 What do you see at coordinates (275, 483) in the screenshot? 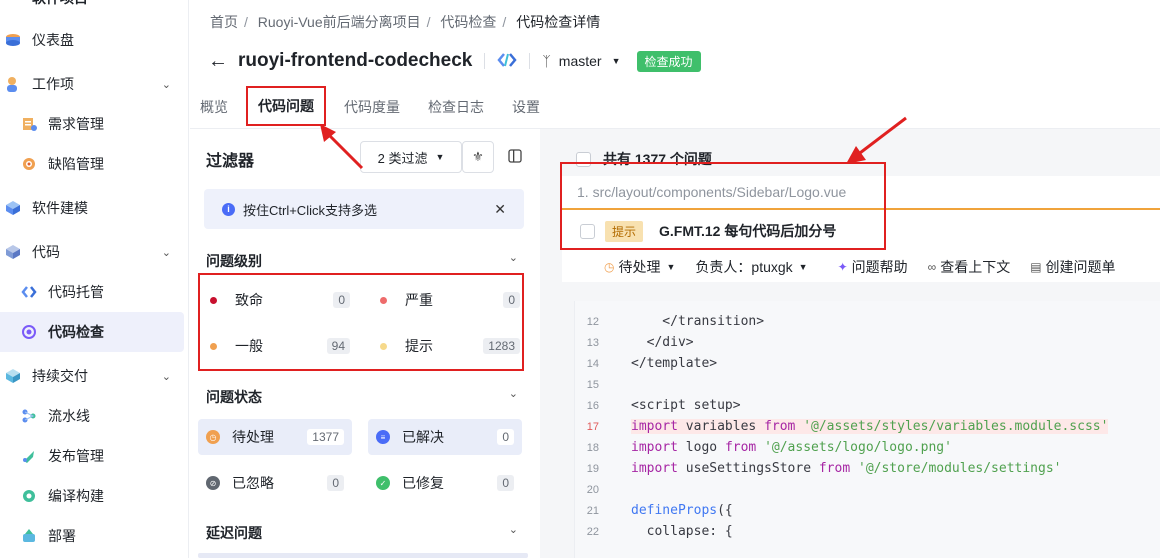
I see `status-ignored: ⊘ 已忽略 0` at bounding box center [275, 483].